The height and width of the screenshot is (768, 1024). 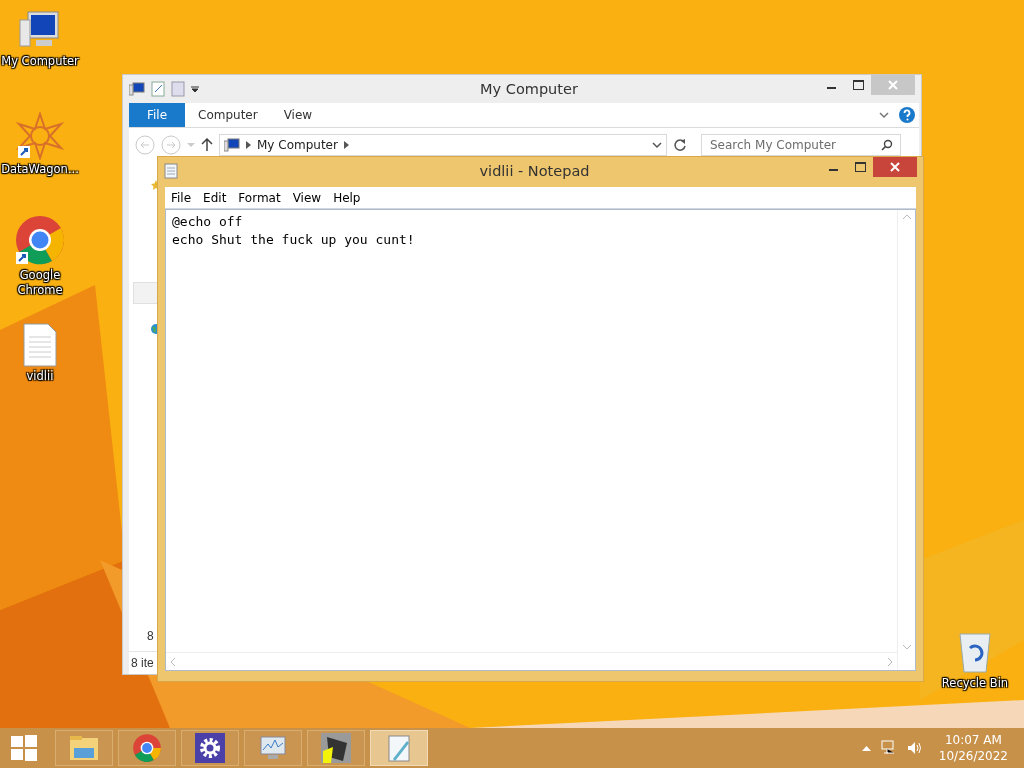 What do you see at coordinates (145, 145) in the screenshot?
I see `back-icon` at bounding box center [145, 145].